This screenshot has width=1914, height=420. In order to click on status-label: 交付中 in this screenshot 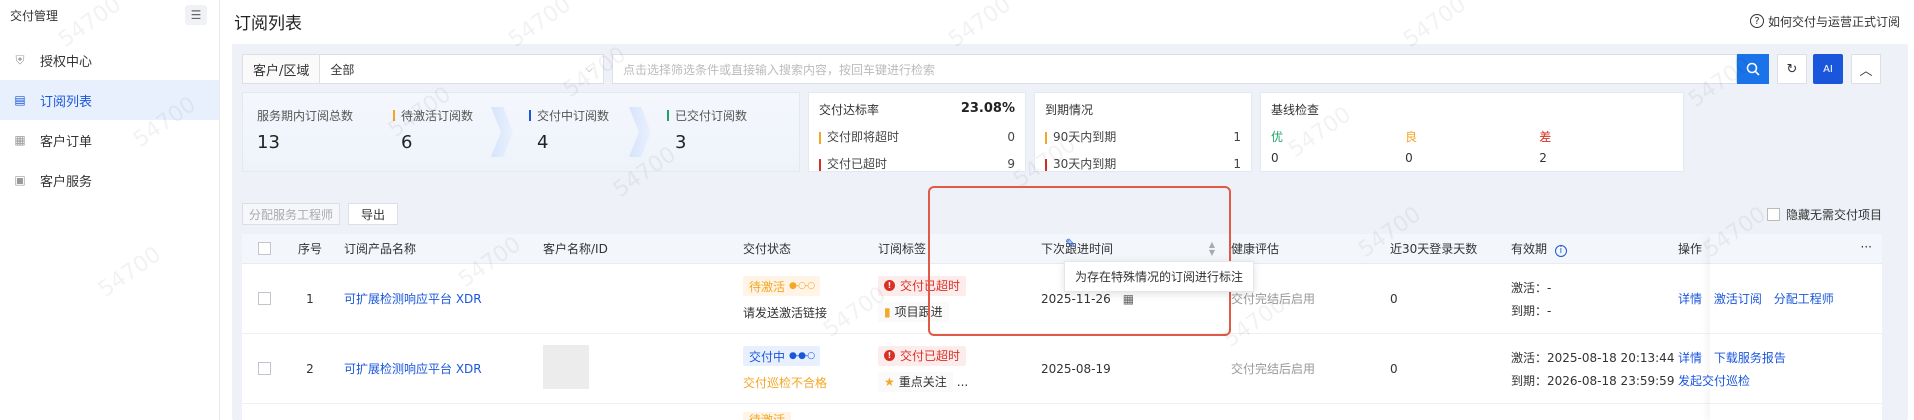, I will do `click(767, 356)`.